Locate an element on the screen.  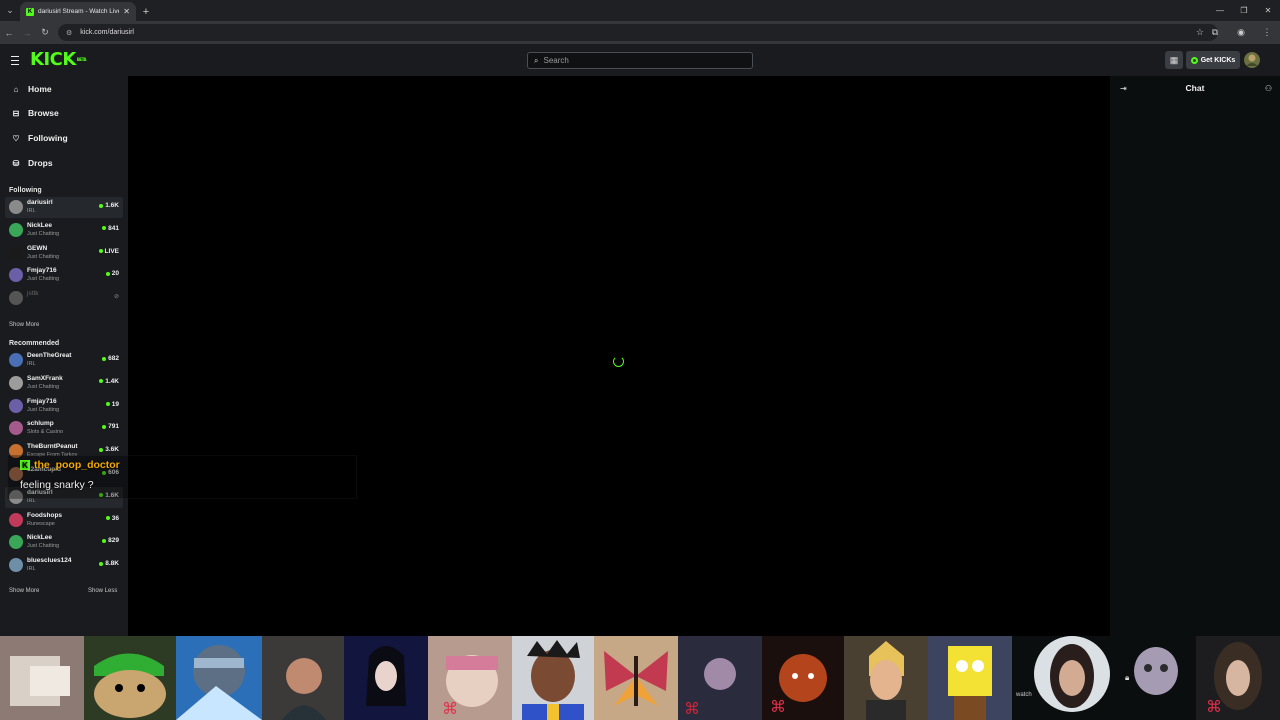
viewer-count: 841 is located at coordinates (110, 228).